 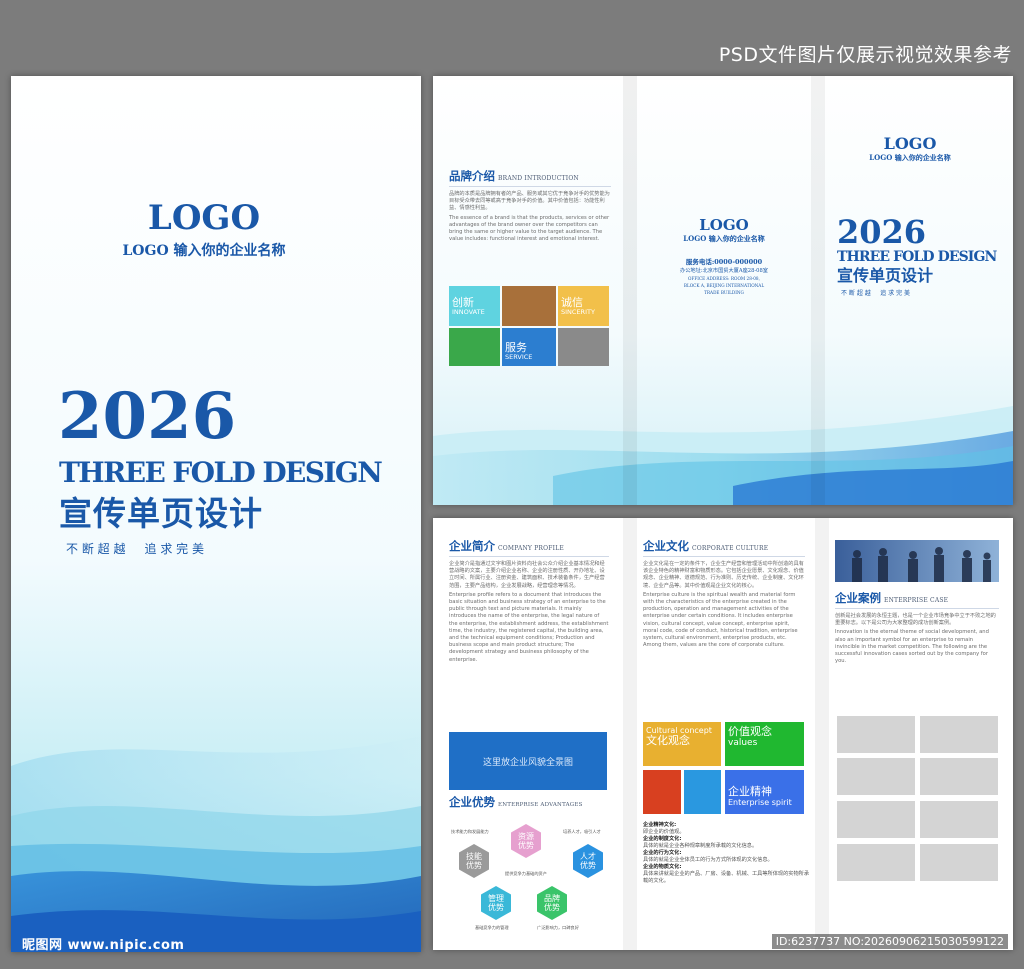 I want to click on brand-intro-heading: 品牌介绍 BRAND INTRODUCTION, so click(x=530, y=177).